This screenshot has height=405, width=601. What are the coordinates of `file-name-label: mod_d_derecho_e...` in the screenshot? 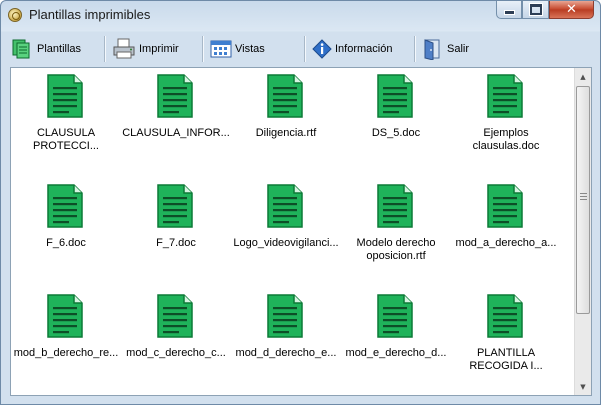 It's located at (286, 353).